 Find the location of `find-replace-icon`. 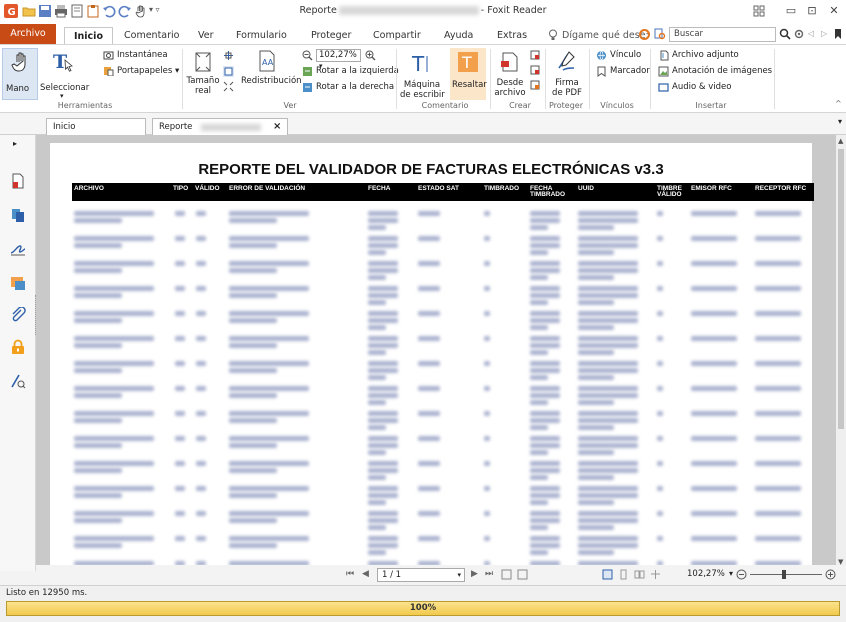

find-replace-icon is located at coordinates (660, 34).